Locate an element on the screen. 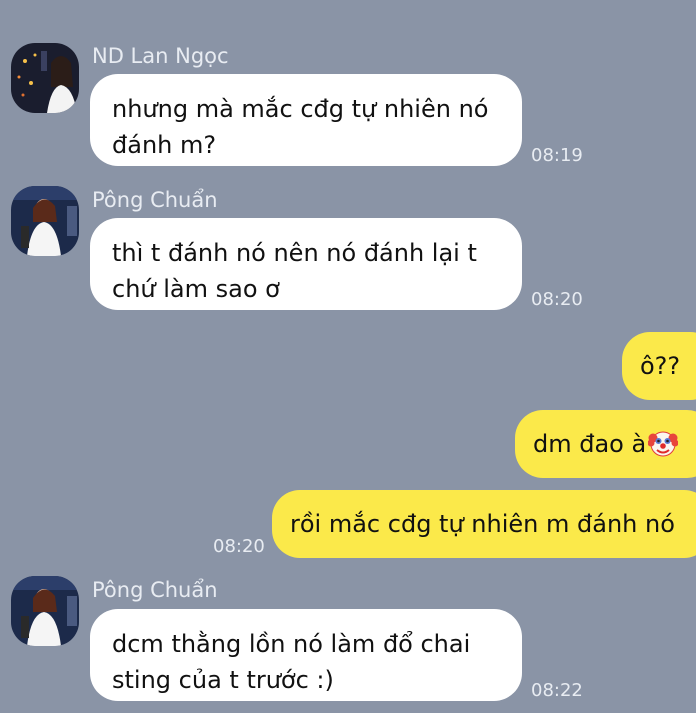  sender-name: ND Lan Ngọc is located at coordinates (160, 56).